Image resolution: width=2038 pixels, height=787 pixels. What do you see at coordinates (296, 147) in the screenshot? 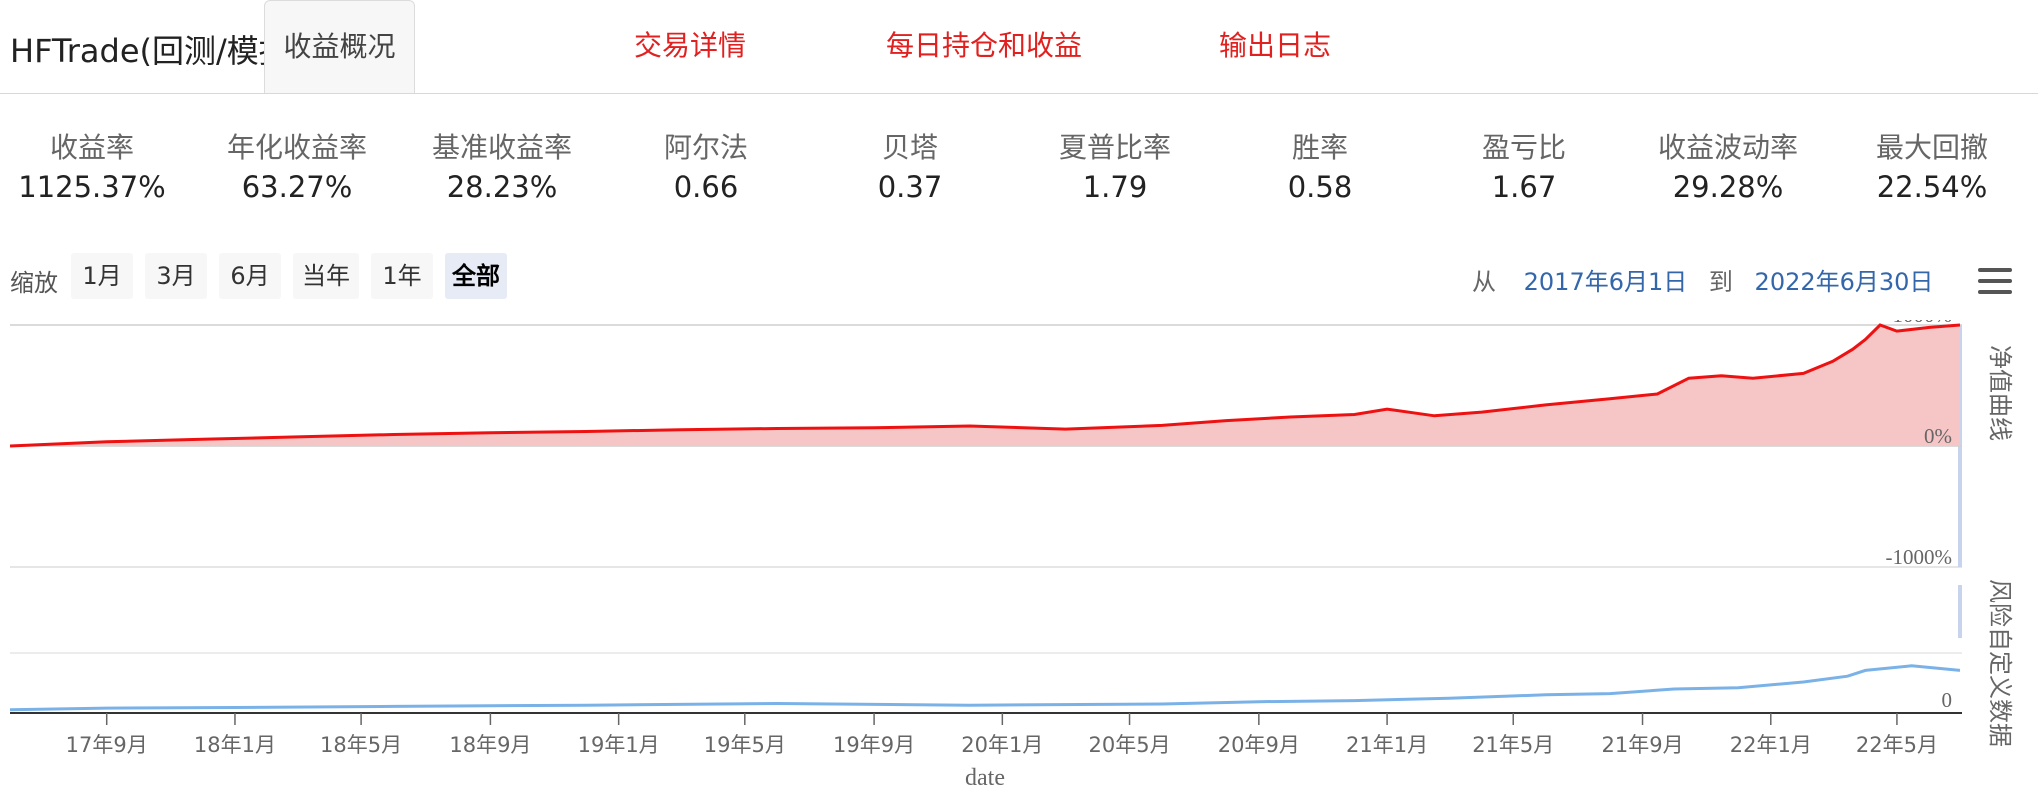
I see `metric-label: 年化收益率` at bounding box center [296, 147].